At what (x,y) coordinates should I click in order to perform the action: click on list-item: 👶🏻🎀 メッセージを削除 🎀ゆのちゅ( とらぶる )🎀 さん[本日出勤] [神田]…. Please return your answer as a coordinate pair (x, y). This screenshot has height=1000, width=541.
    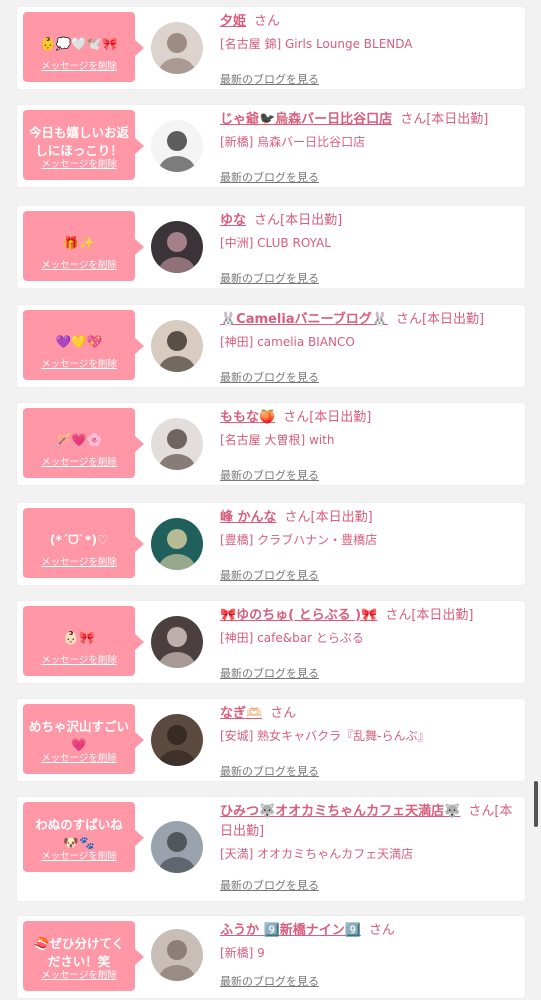
    Looking at the image, I should click on (271, 642).